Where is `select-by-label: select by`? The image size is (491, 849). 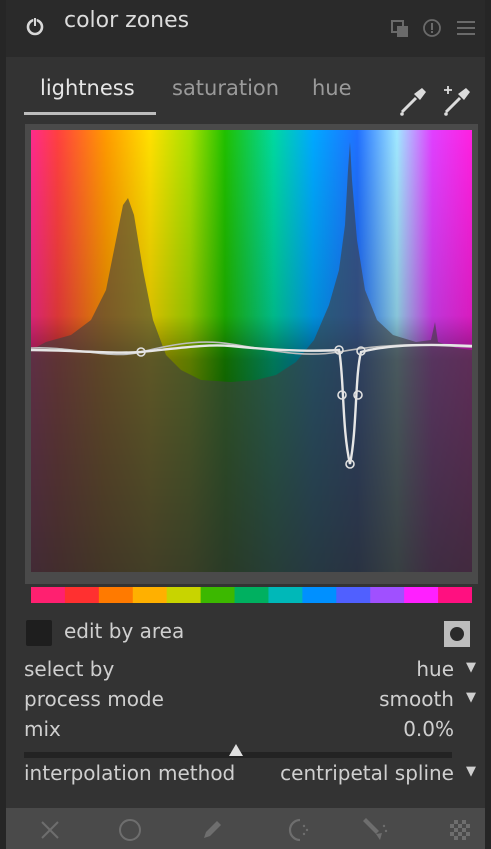
select-by-label: select by is located at coordinates (69, 669).